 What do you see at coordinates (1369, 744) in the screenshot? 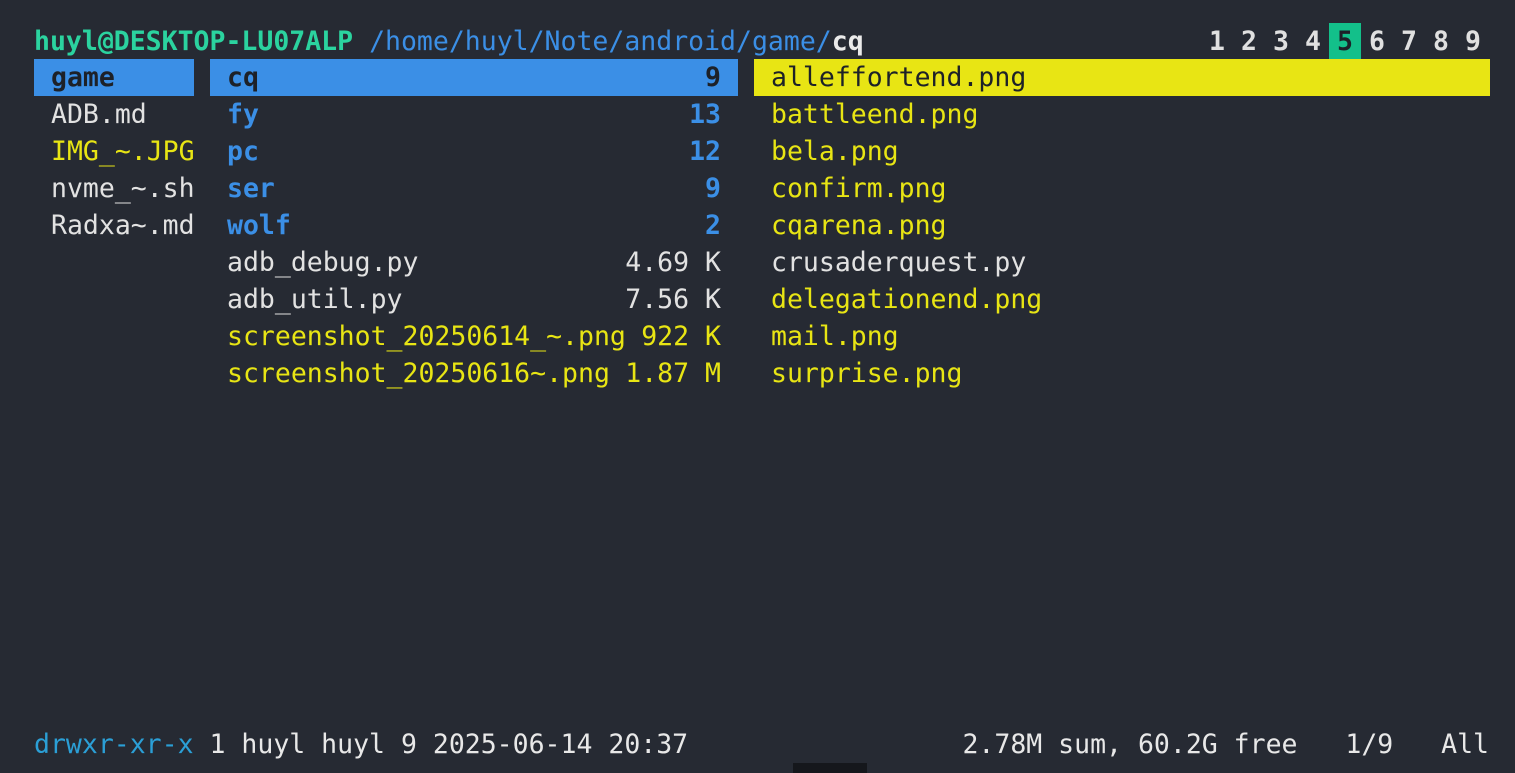
I see `position-indicator: 1/9` at bounding box center [1369, 744].